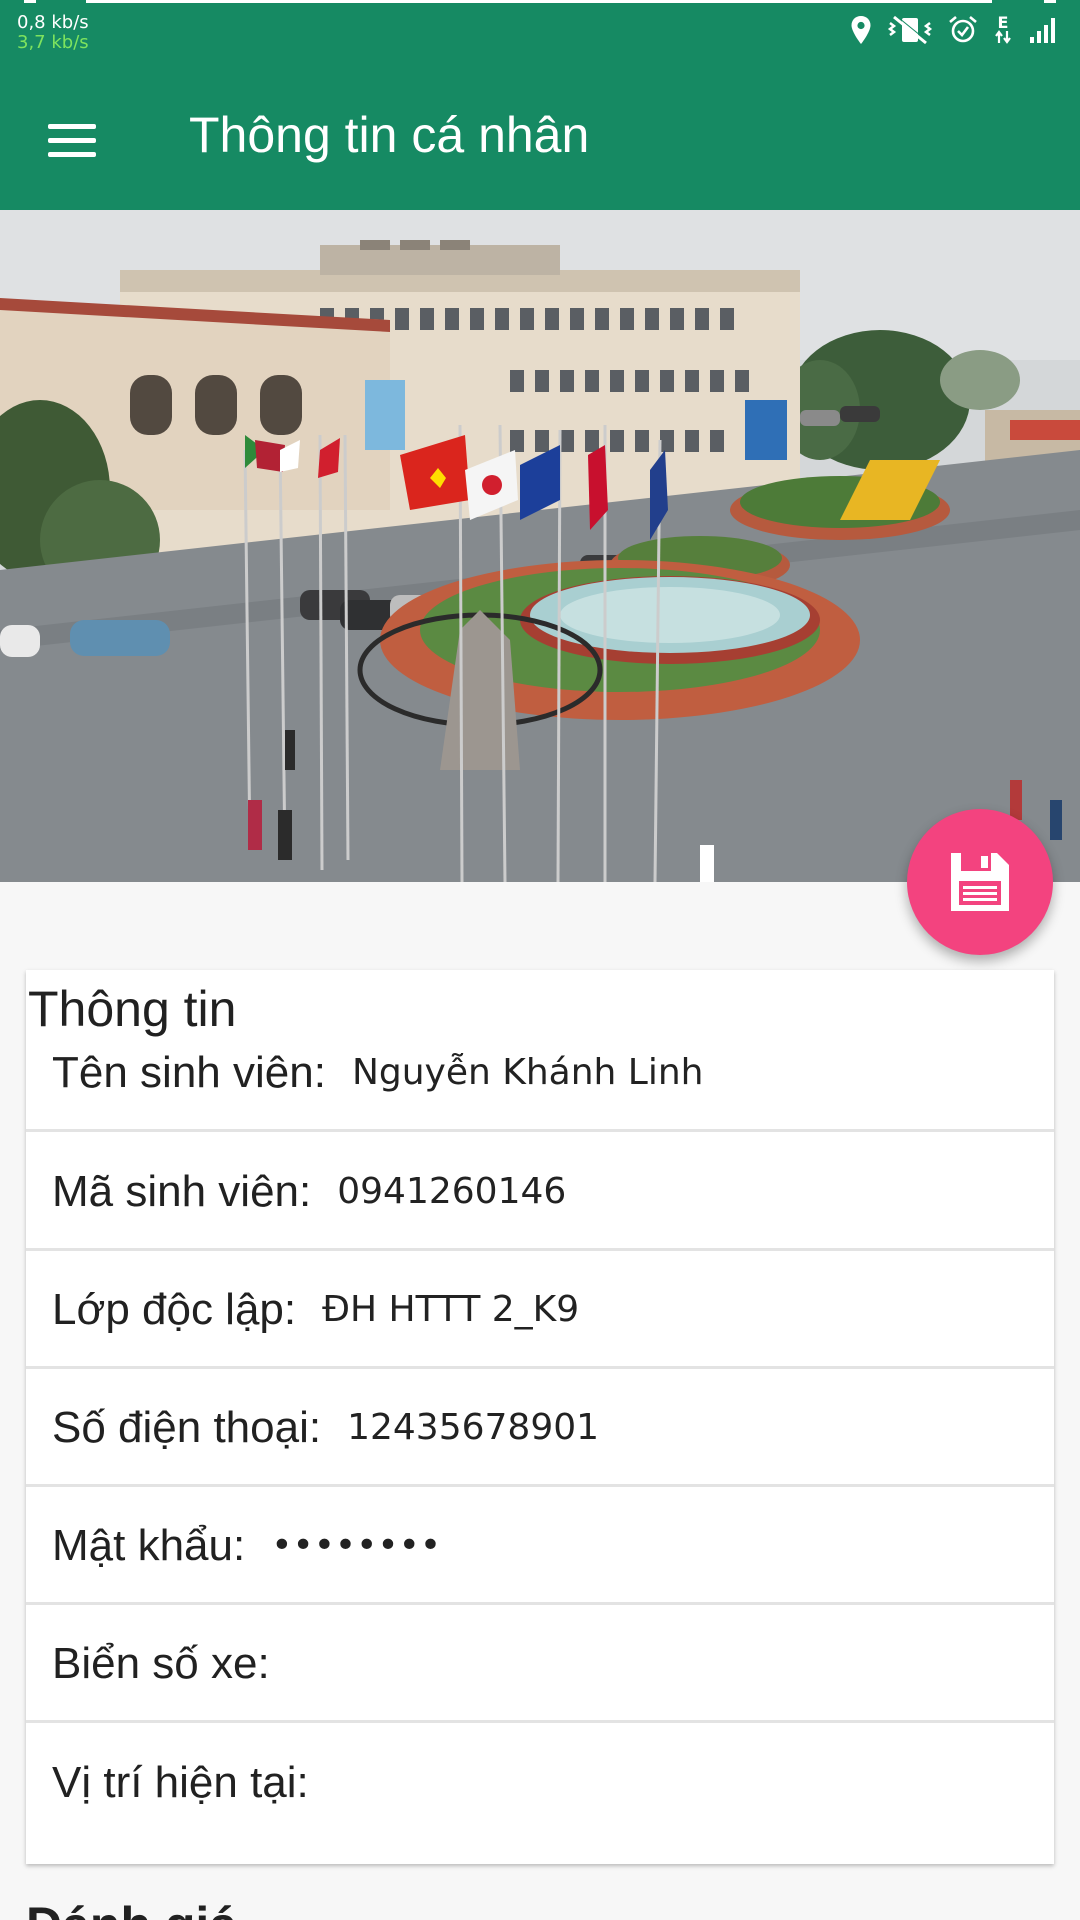 This screenshot has height=1920, width=1080. What do you see at coordinates (187, 1427) in the screenshot?
I see `field-label: Số điện thoại:` at bounding box center [187, 1427].